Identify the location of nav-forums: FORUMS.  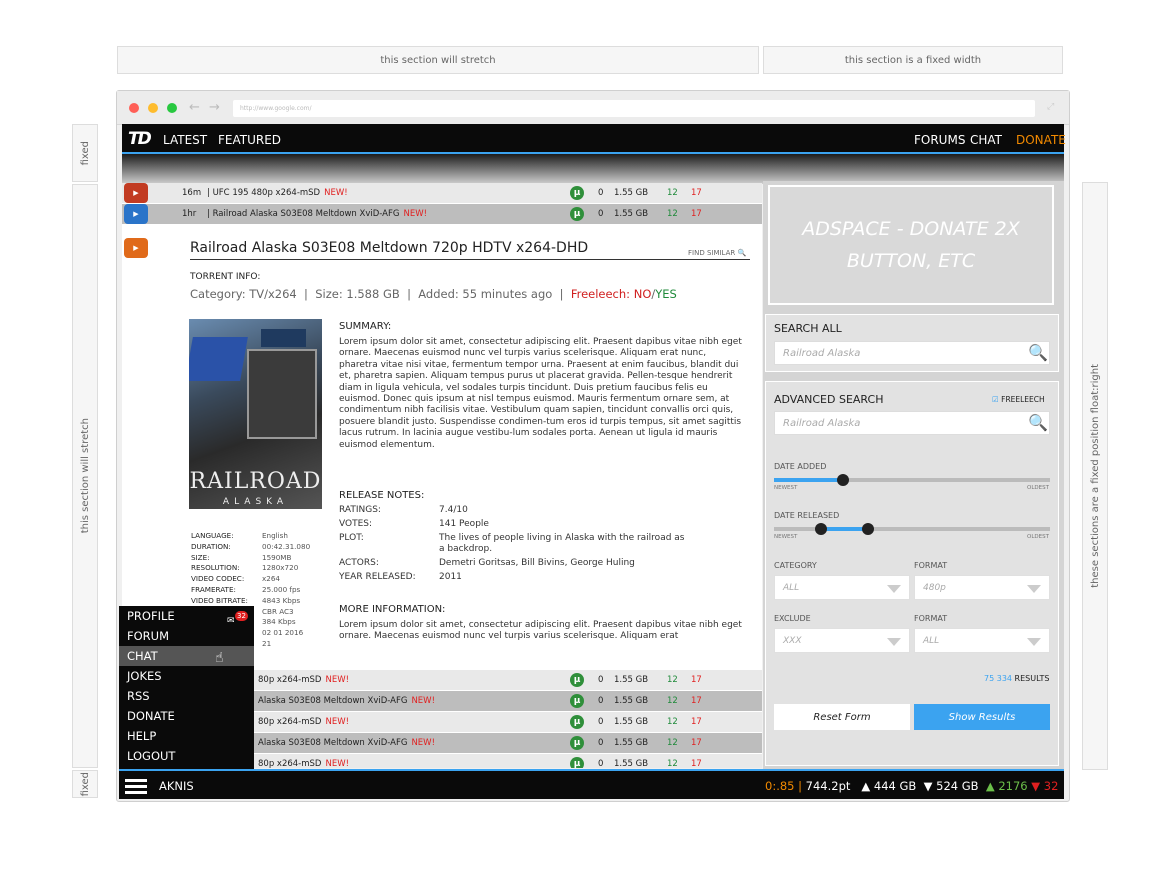
(939, 140).